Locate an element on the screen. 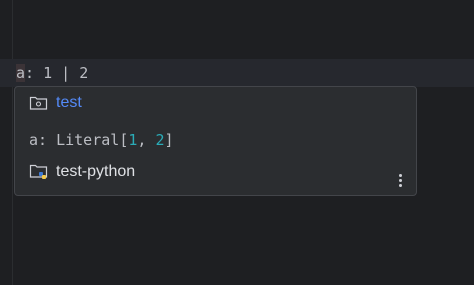 The image size is (474, 285). project-row: test-python is located at coordinates (82, 172).